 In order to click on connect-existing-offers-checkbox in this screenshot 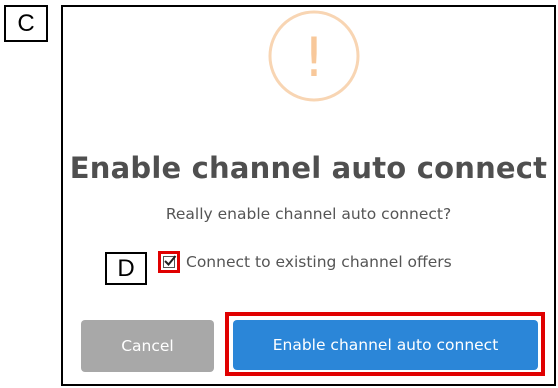, I will do `click(170, 261)`.